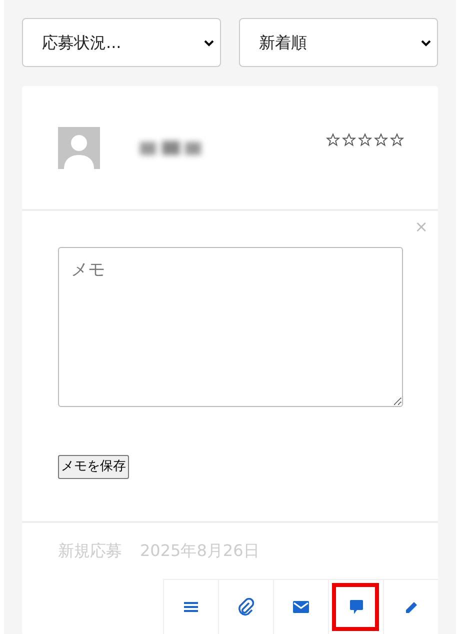  I want to click on speech-bubble-icon, so click(356, 607).